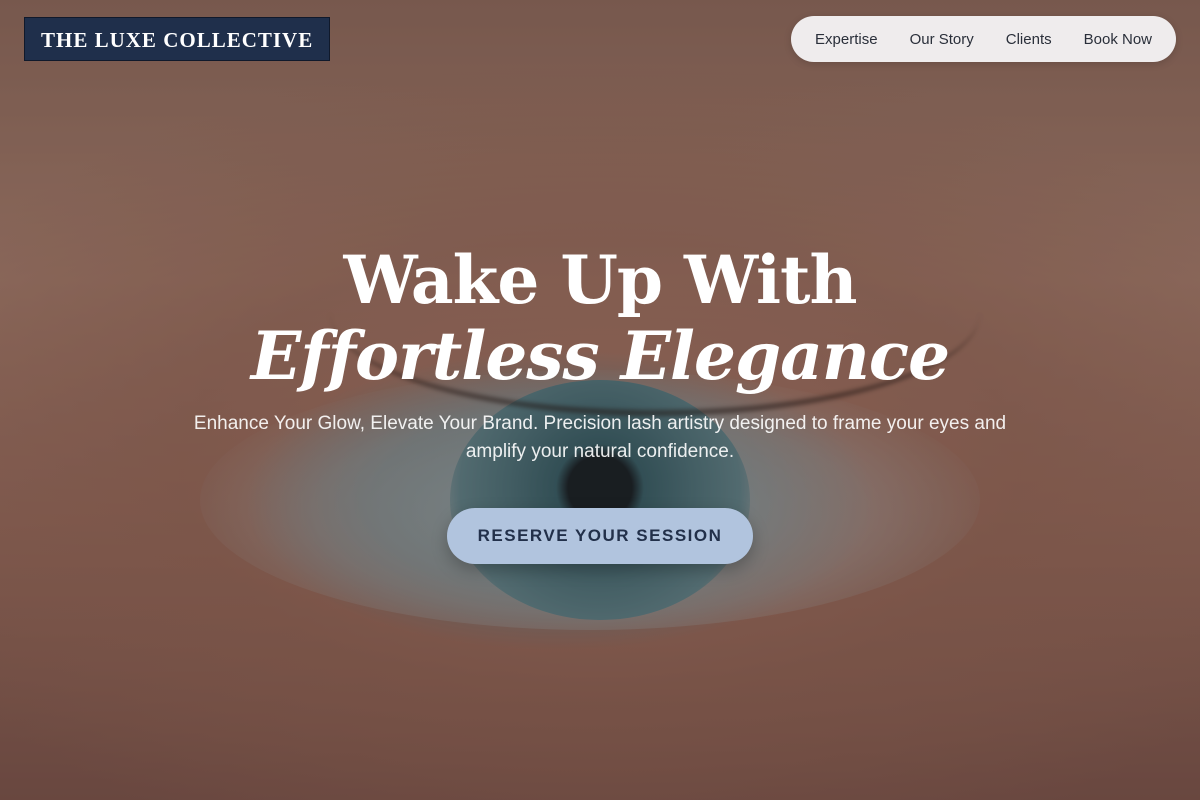 The width and height of the screenshot is (1200, 800). What do you see at coordinates (846, 39) in the screenshot?
I see `nav-item-expertise: Expertise` at bounding box center [846, 39].